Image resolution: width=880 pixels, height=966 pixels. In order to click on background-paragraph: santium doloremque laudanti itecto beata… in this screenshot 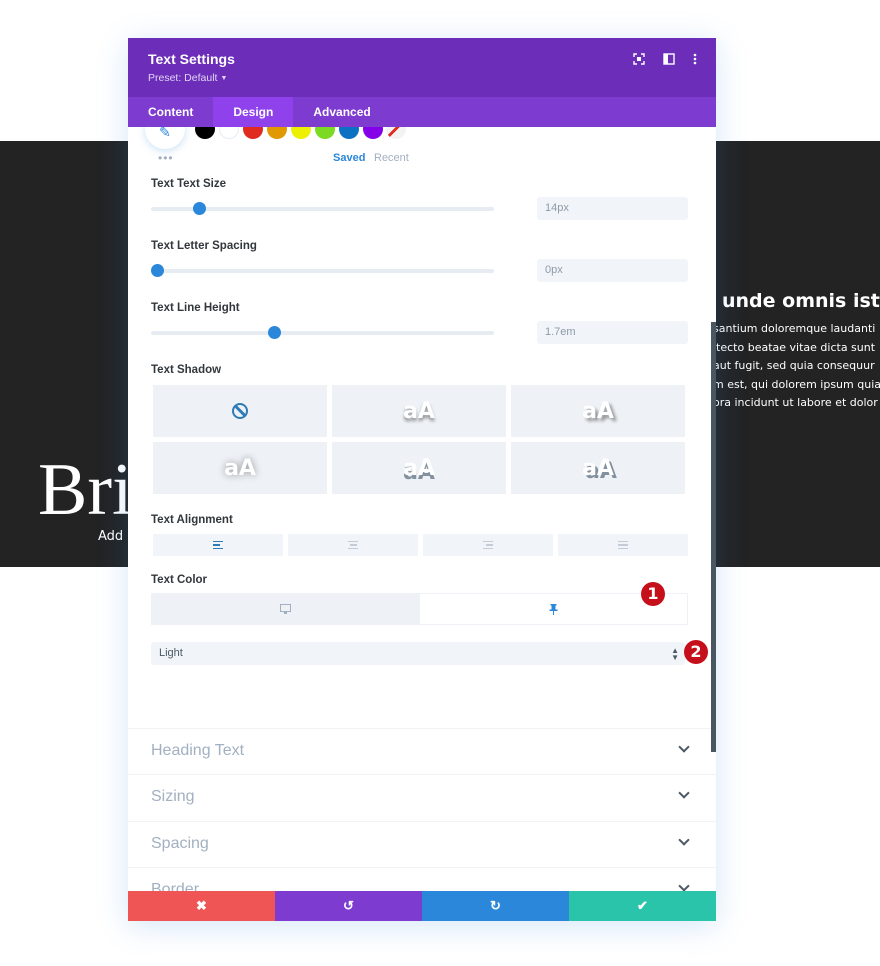, I will do `click(796, 366)`.